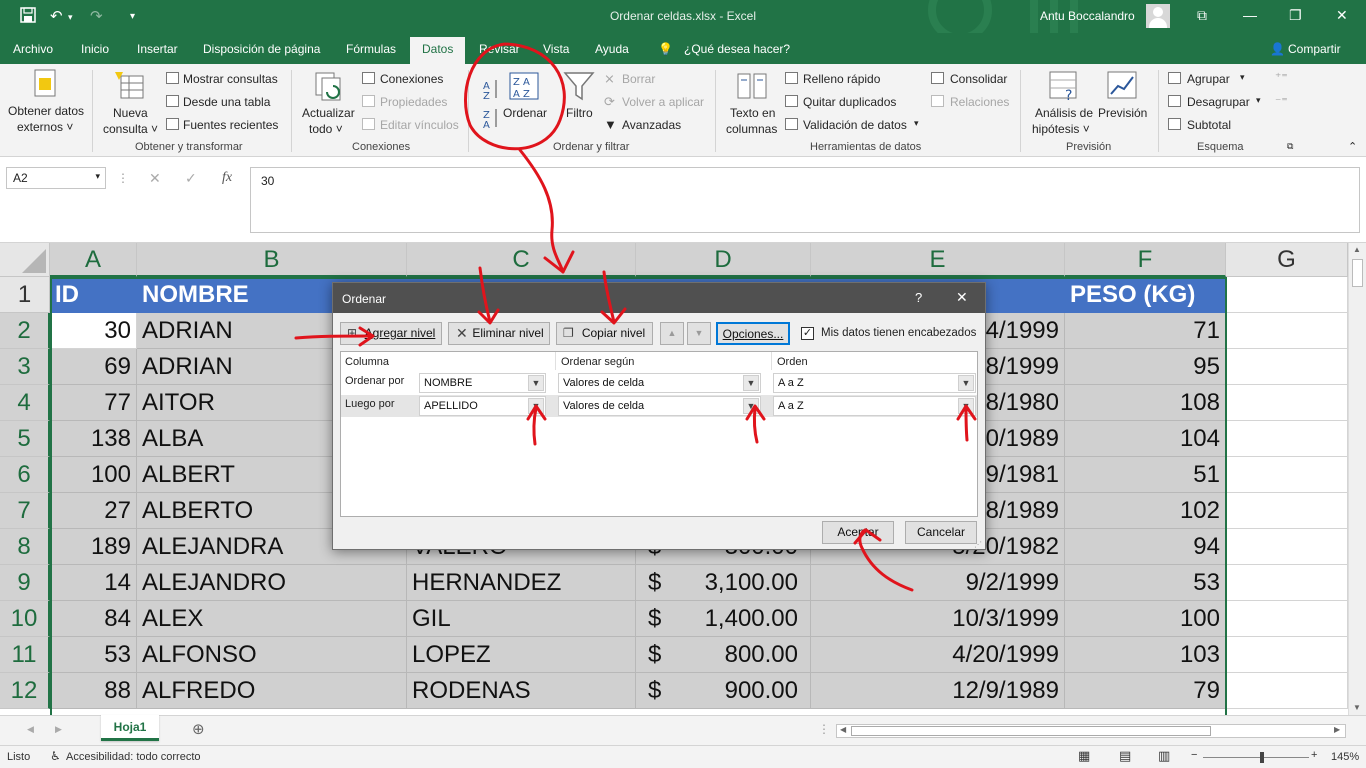  What do you see at coordinates (25, 547) in the screenshot?
I see `row-header-8: 8` at bounding box center [25, 547].